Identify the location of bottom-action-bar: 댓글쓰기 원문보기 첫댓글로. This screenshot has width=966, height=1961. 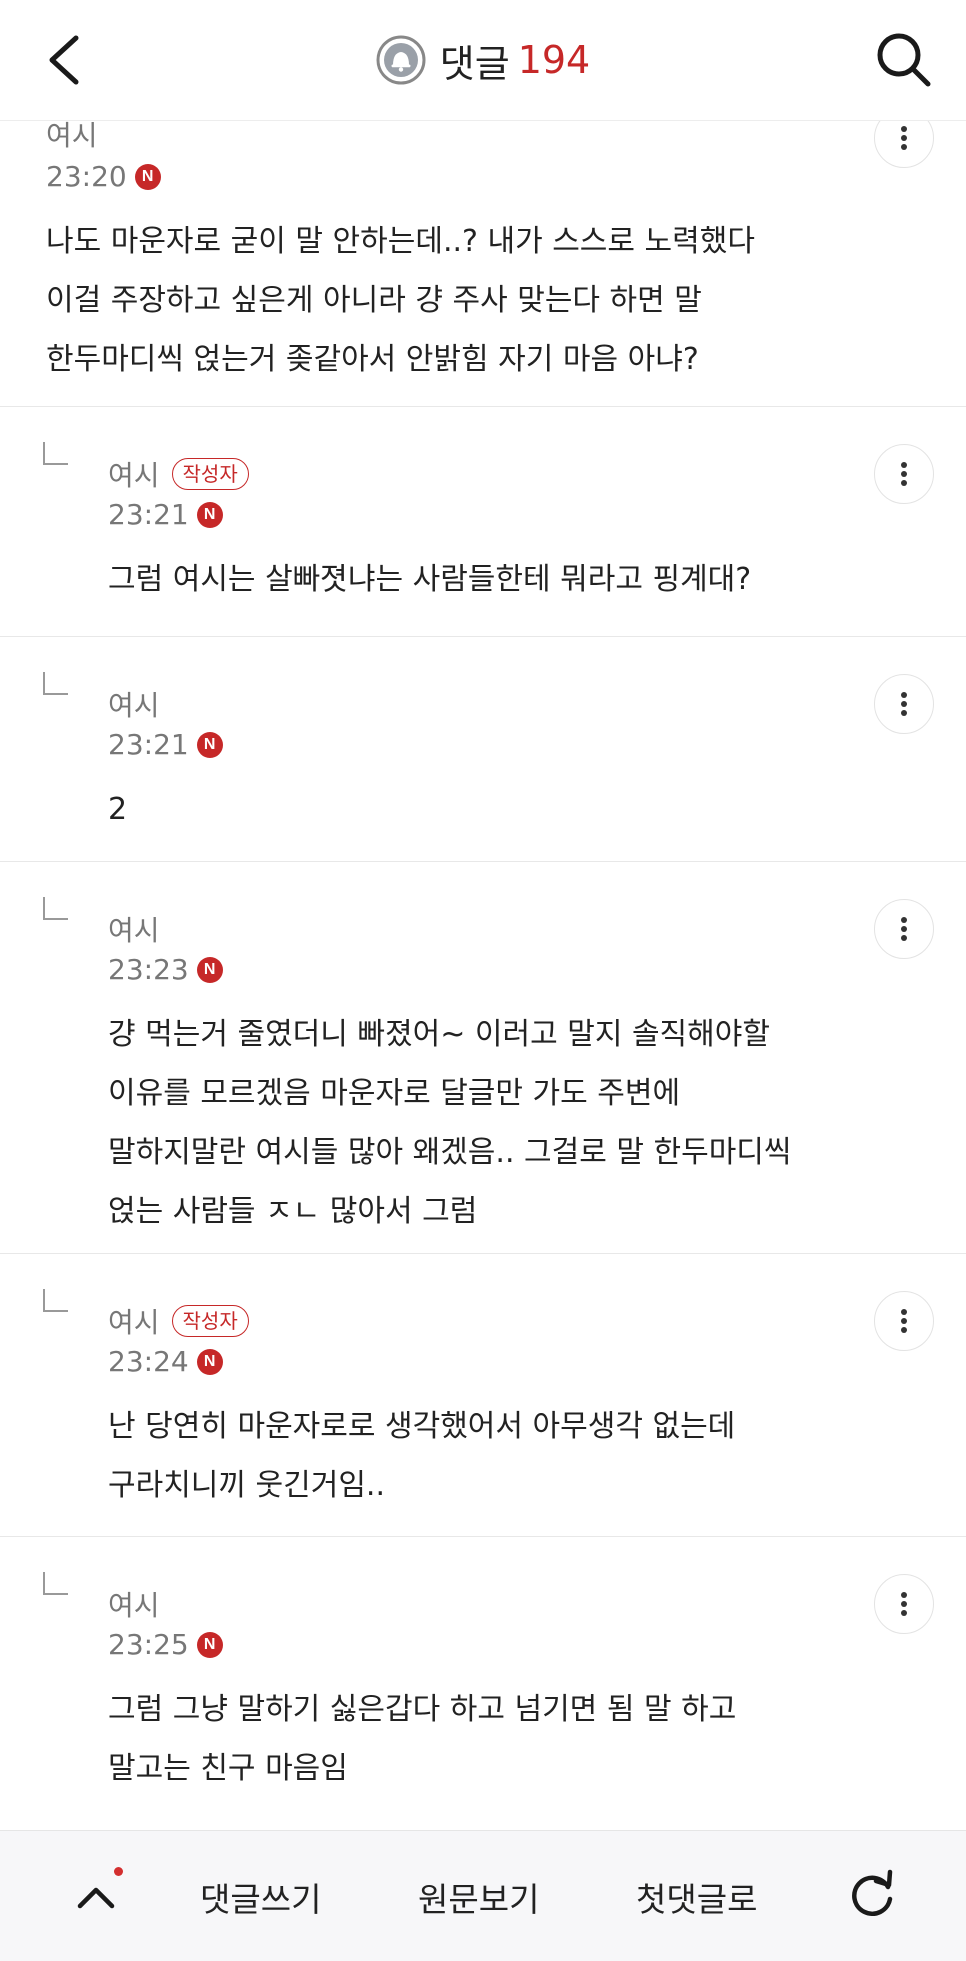
(483, 1895).